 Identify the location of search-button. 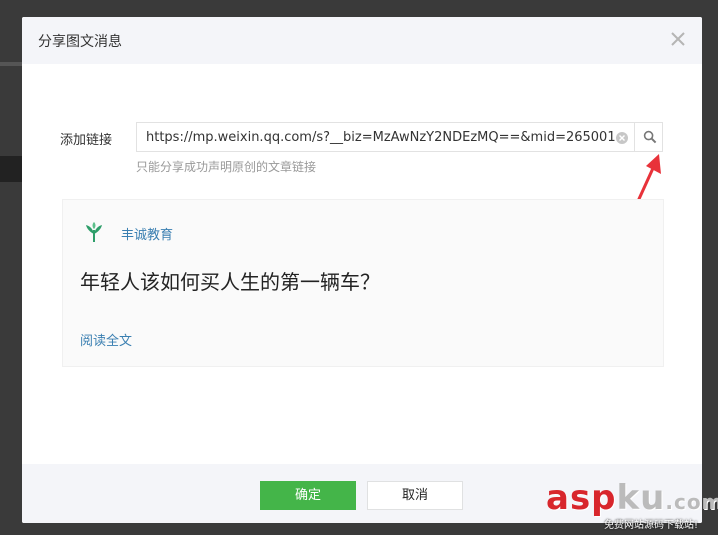
(649, 137).